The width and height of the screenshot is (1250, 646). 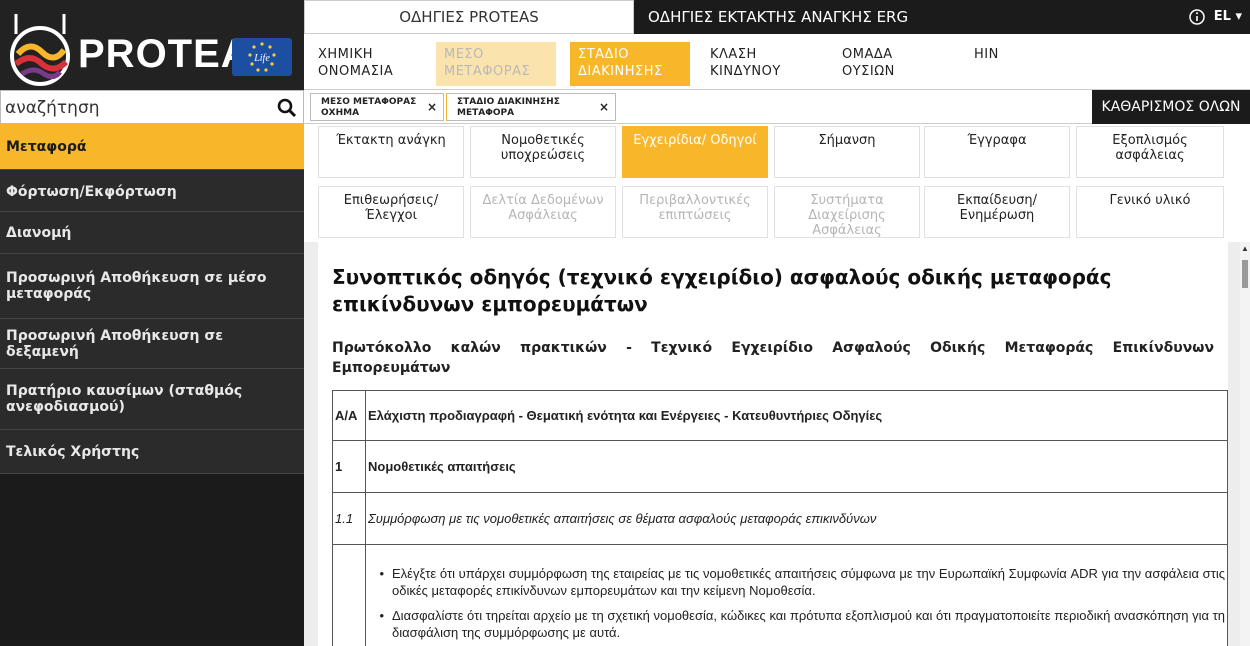 What do you see at coordinates (39, 232) in the screenshot?
I see `sidebar-item-label: Διανομή` at bounding box center [39, 232].